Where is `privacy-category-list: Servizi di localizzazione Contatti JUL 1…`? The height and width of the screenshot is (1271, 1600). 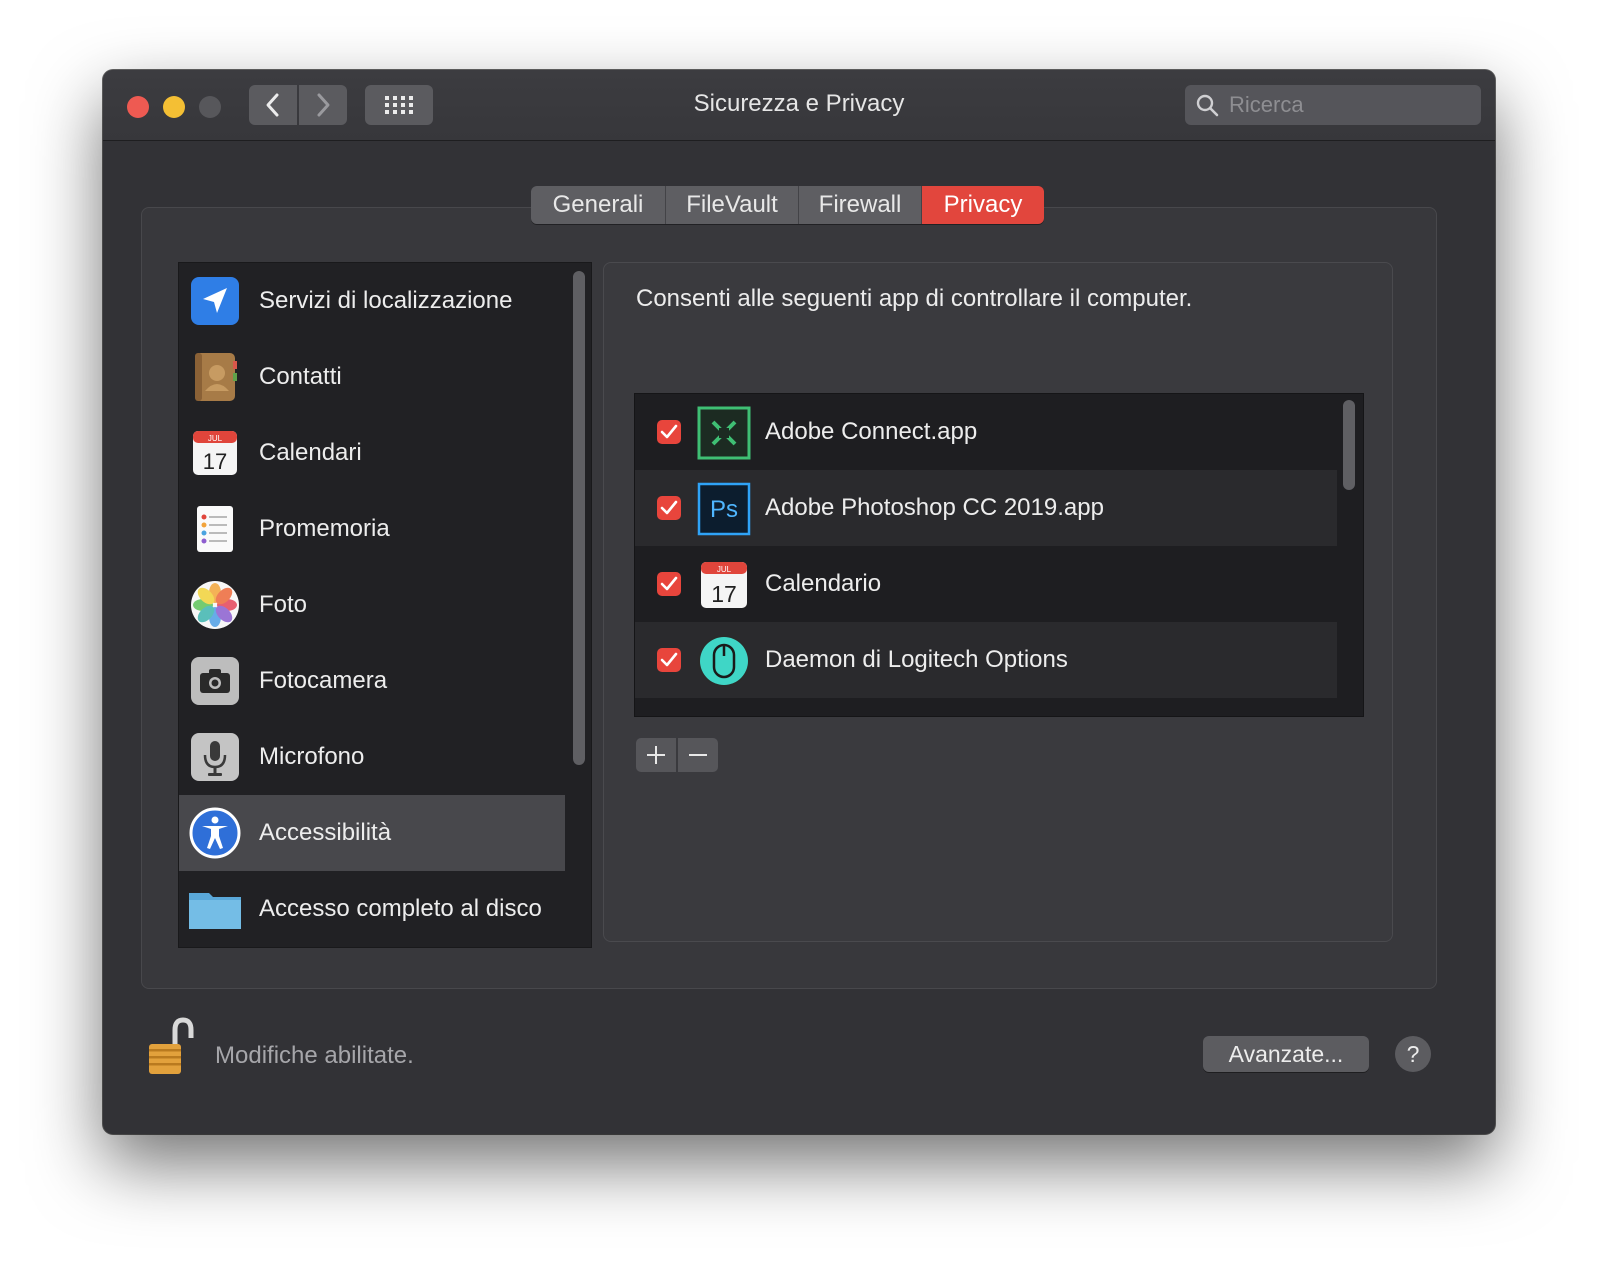
privacy-category-list: Servizi di localizzazione Contatti JUL 1… is located at coordinates (385, 605).